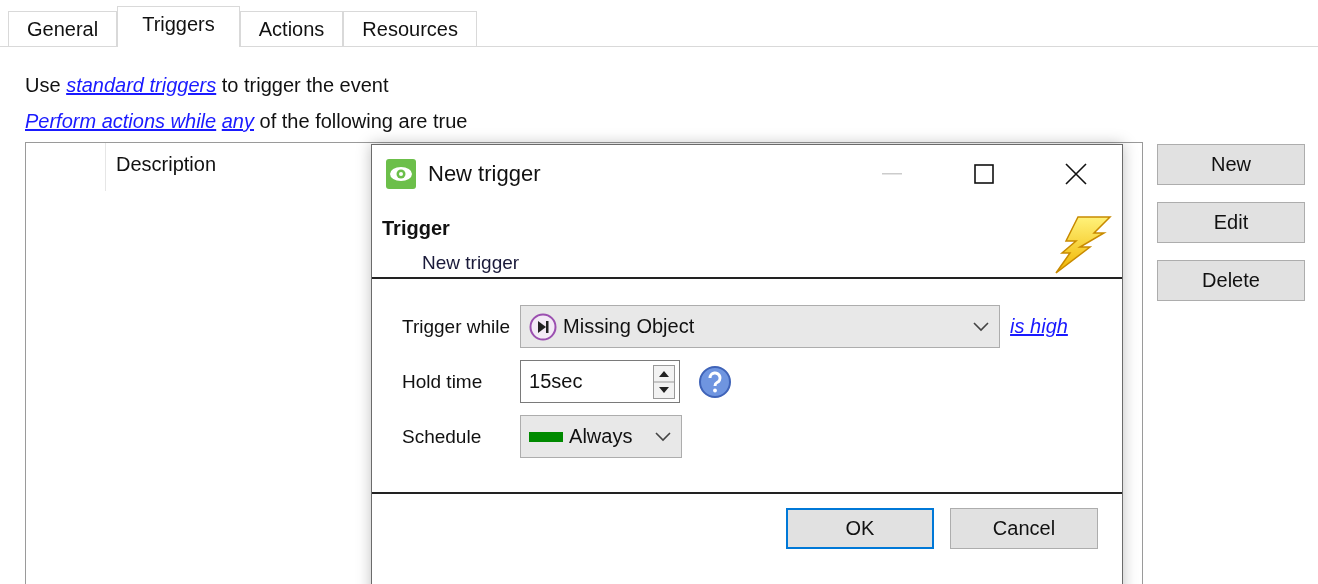 The height and width of the screenshot is (584, 1318). Describe the element at coordinates (984, 174) in the screenshot. I see `maximize-icon` at that location.